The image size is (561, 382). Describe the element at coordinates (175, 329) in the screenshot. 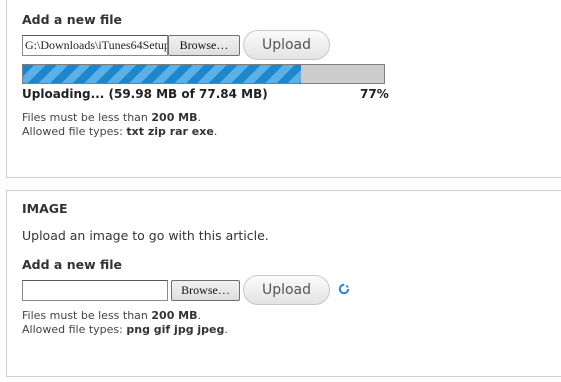

I see `image-allowed-types-value: png gif jpg jpeg` at that location.